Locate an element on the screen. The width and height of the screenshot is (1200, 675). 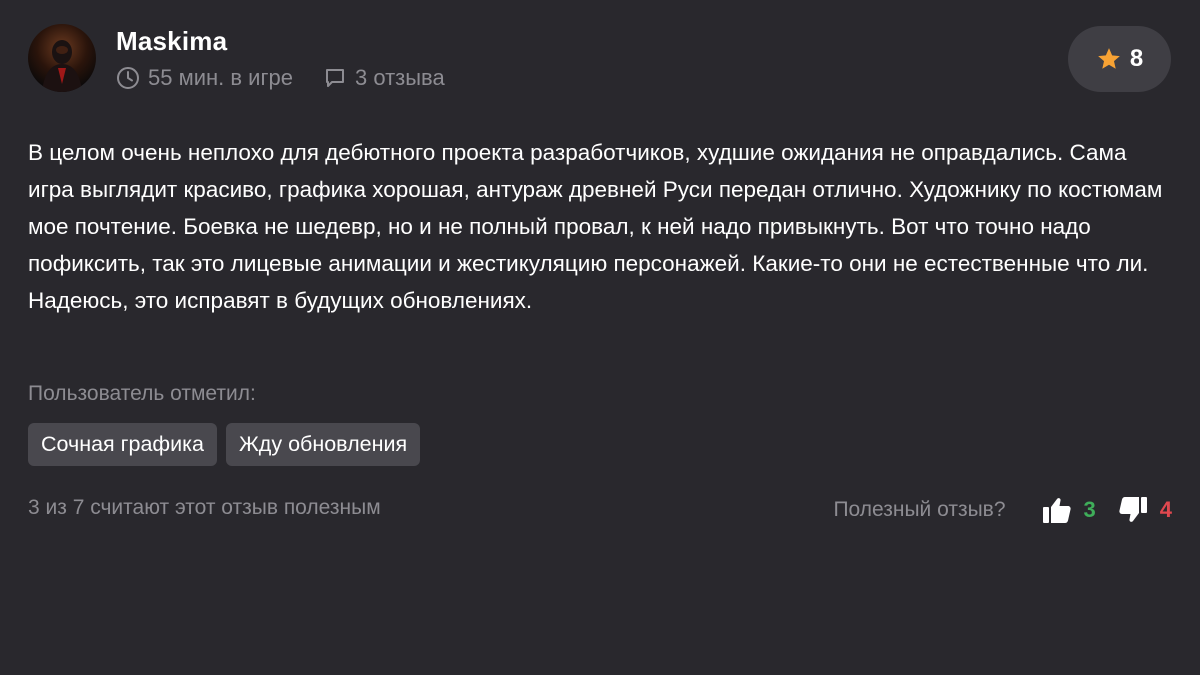
username: Maskima is located at coordinates (171, 41).